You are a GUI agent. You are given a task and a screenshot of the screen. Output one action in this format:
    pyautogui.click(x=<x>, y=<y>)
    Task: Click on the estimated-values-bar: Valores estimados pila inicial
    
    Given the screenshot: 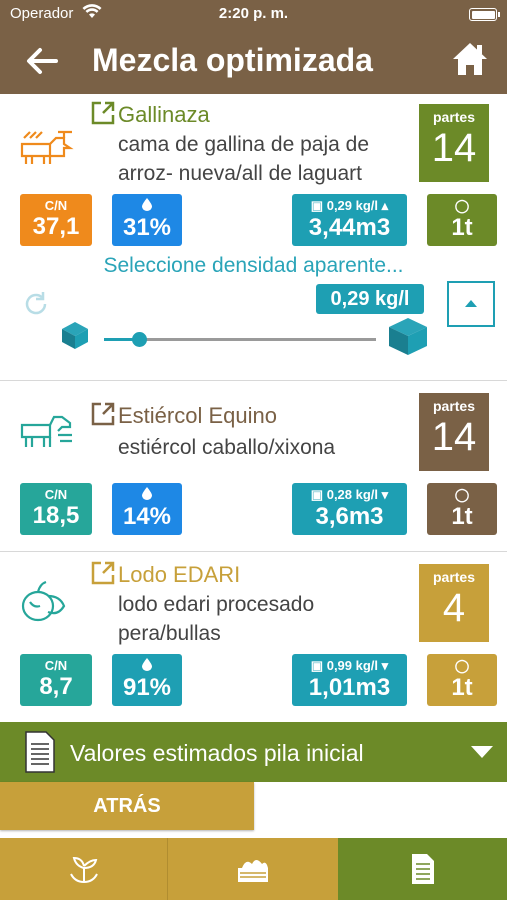 What is the action you would take?
    pyautogui.click(x=253, y=752)
    